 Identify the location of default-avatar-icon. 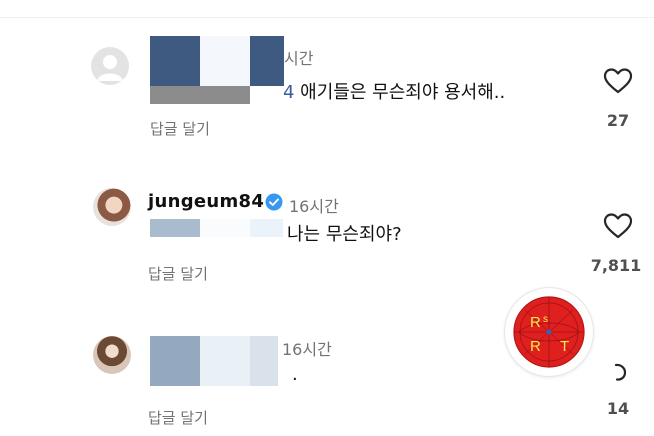
(110, 66).